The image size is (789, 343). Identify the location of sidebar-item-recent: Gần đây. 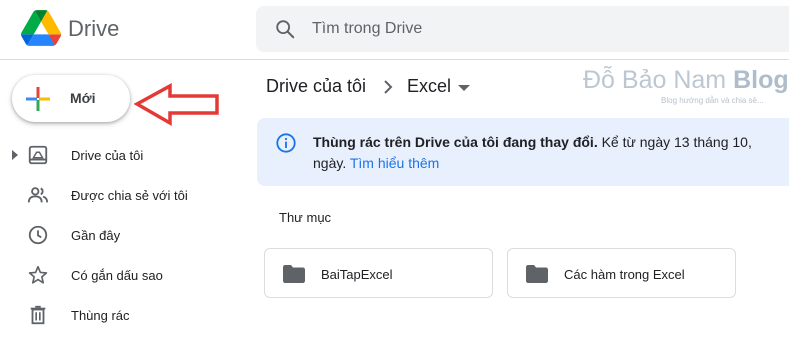
(120, 235).